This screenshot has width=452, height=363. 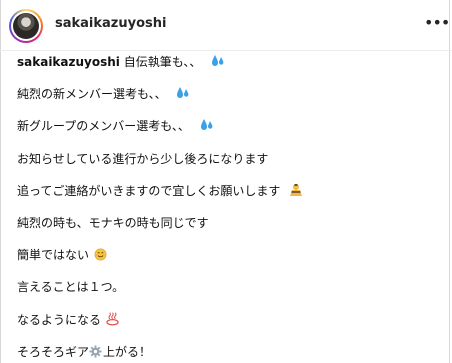 I want to click on more-options-icon: •••, so click(x=437, y=24).